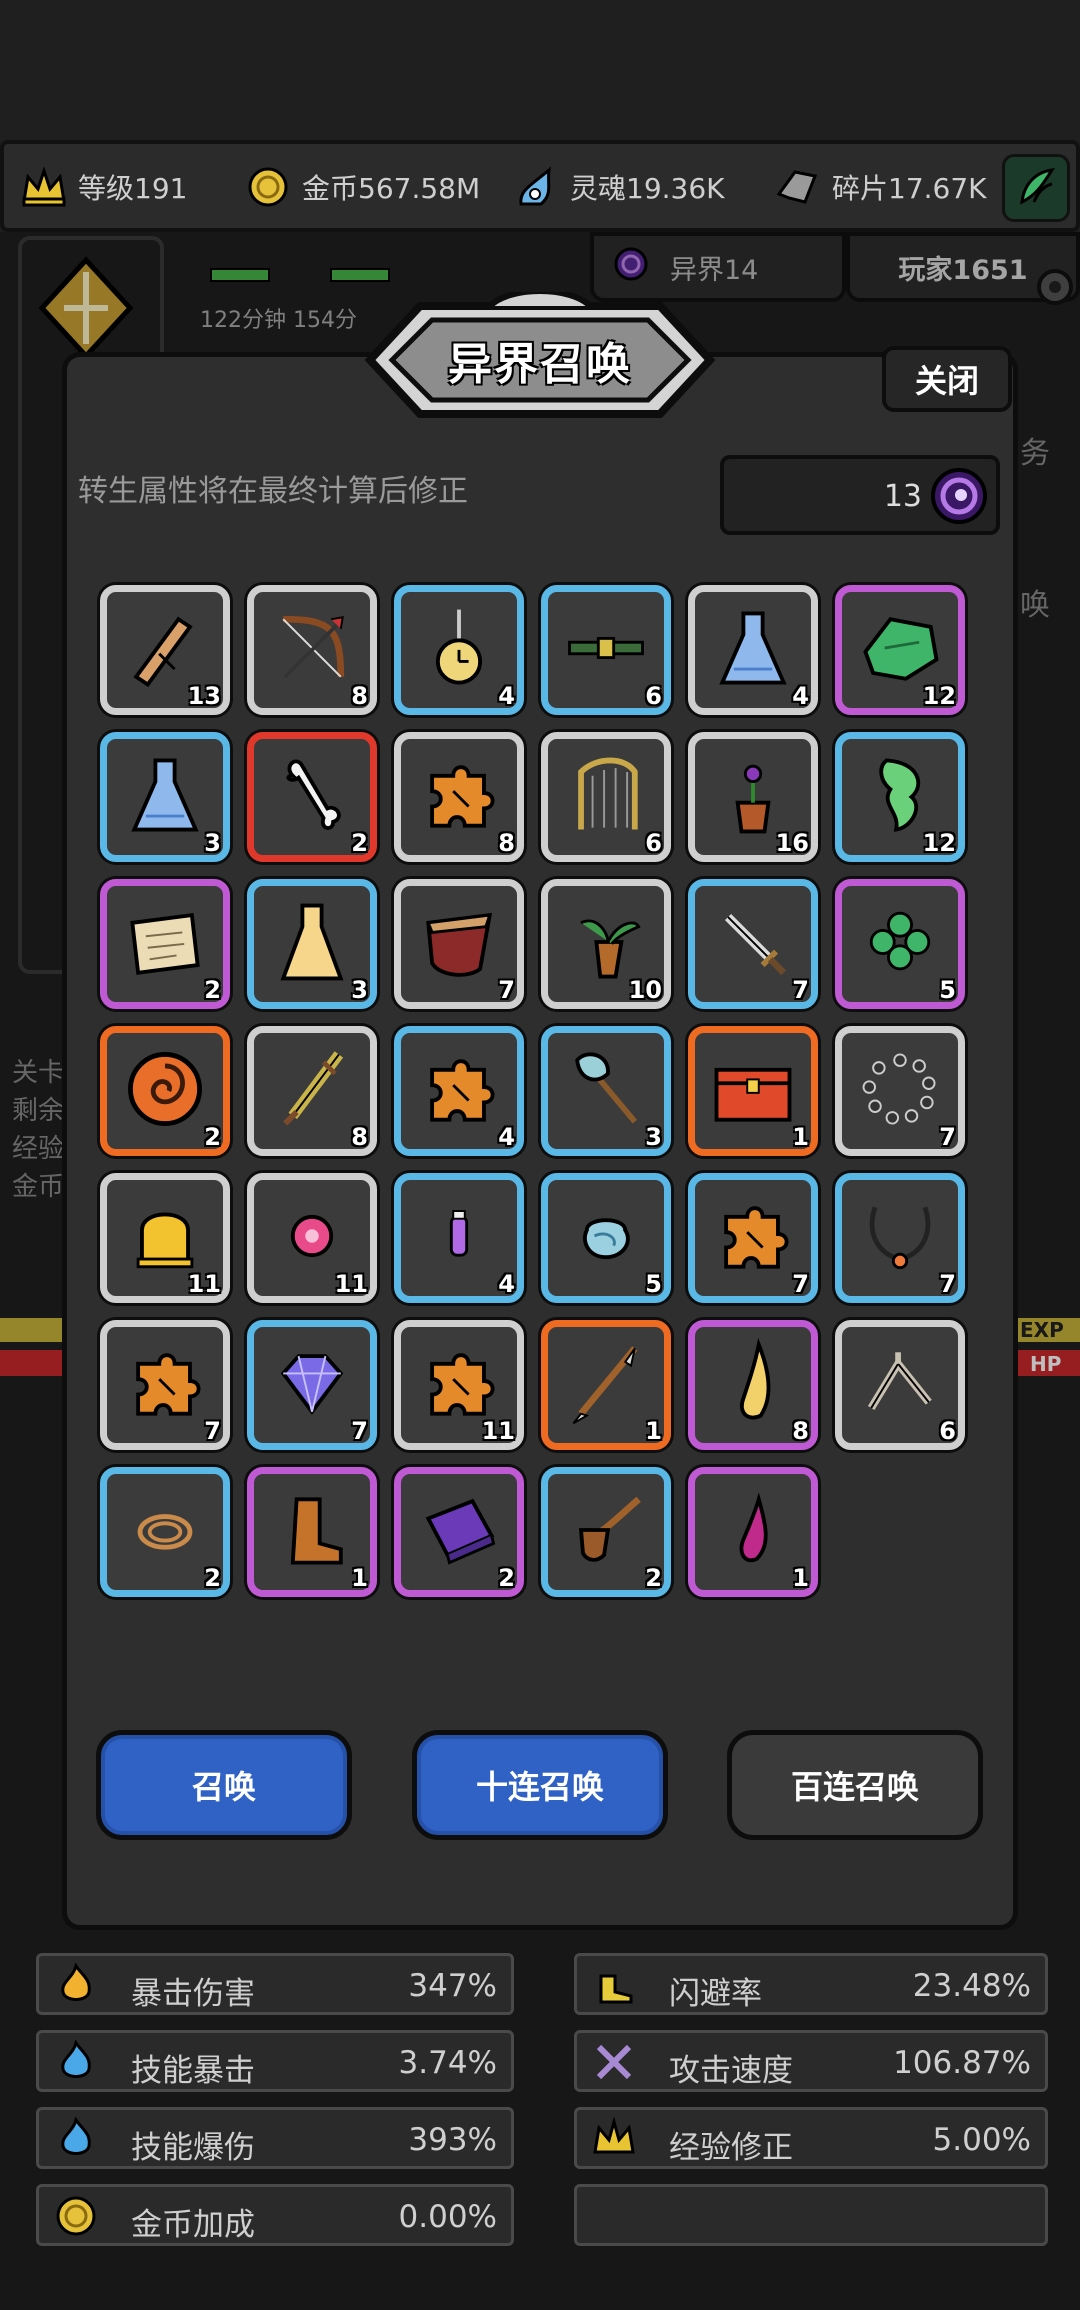 This screenshot has width=1080, height=2310. What do you see at coordinates (275, 1984) in the screenshot?
I see `stat-row: 暴击伤害 347%` at bounding box center [275, 1984].